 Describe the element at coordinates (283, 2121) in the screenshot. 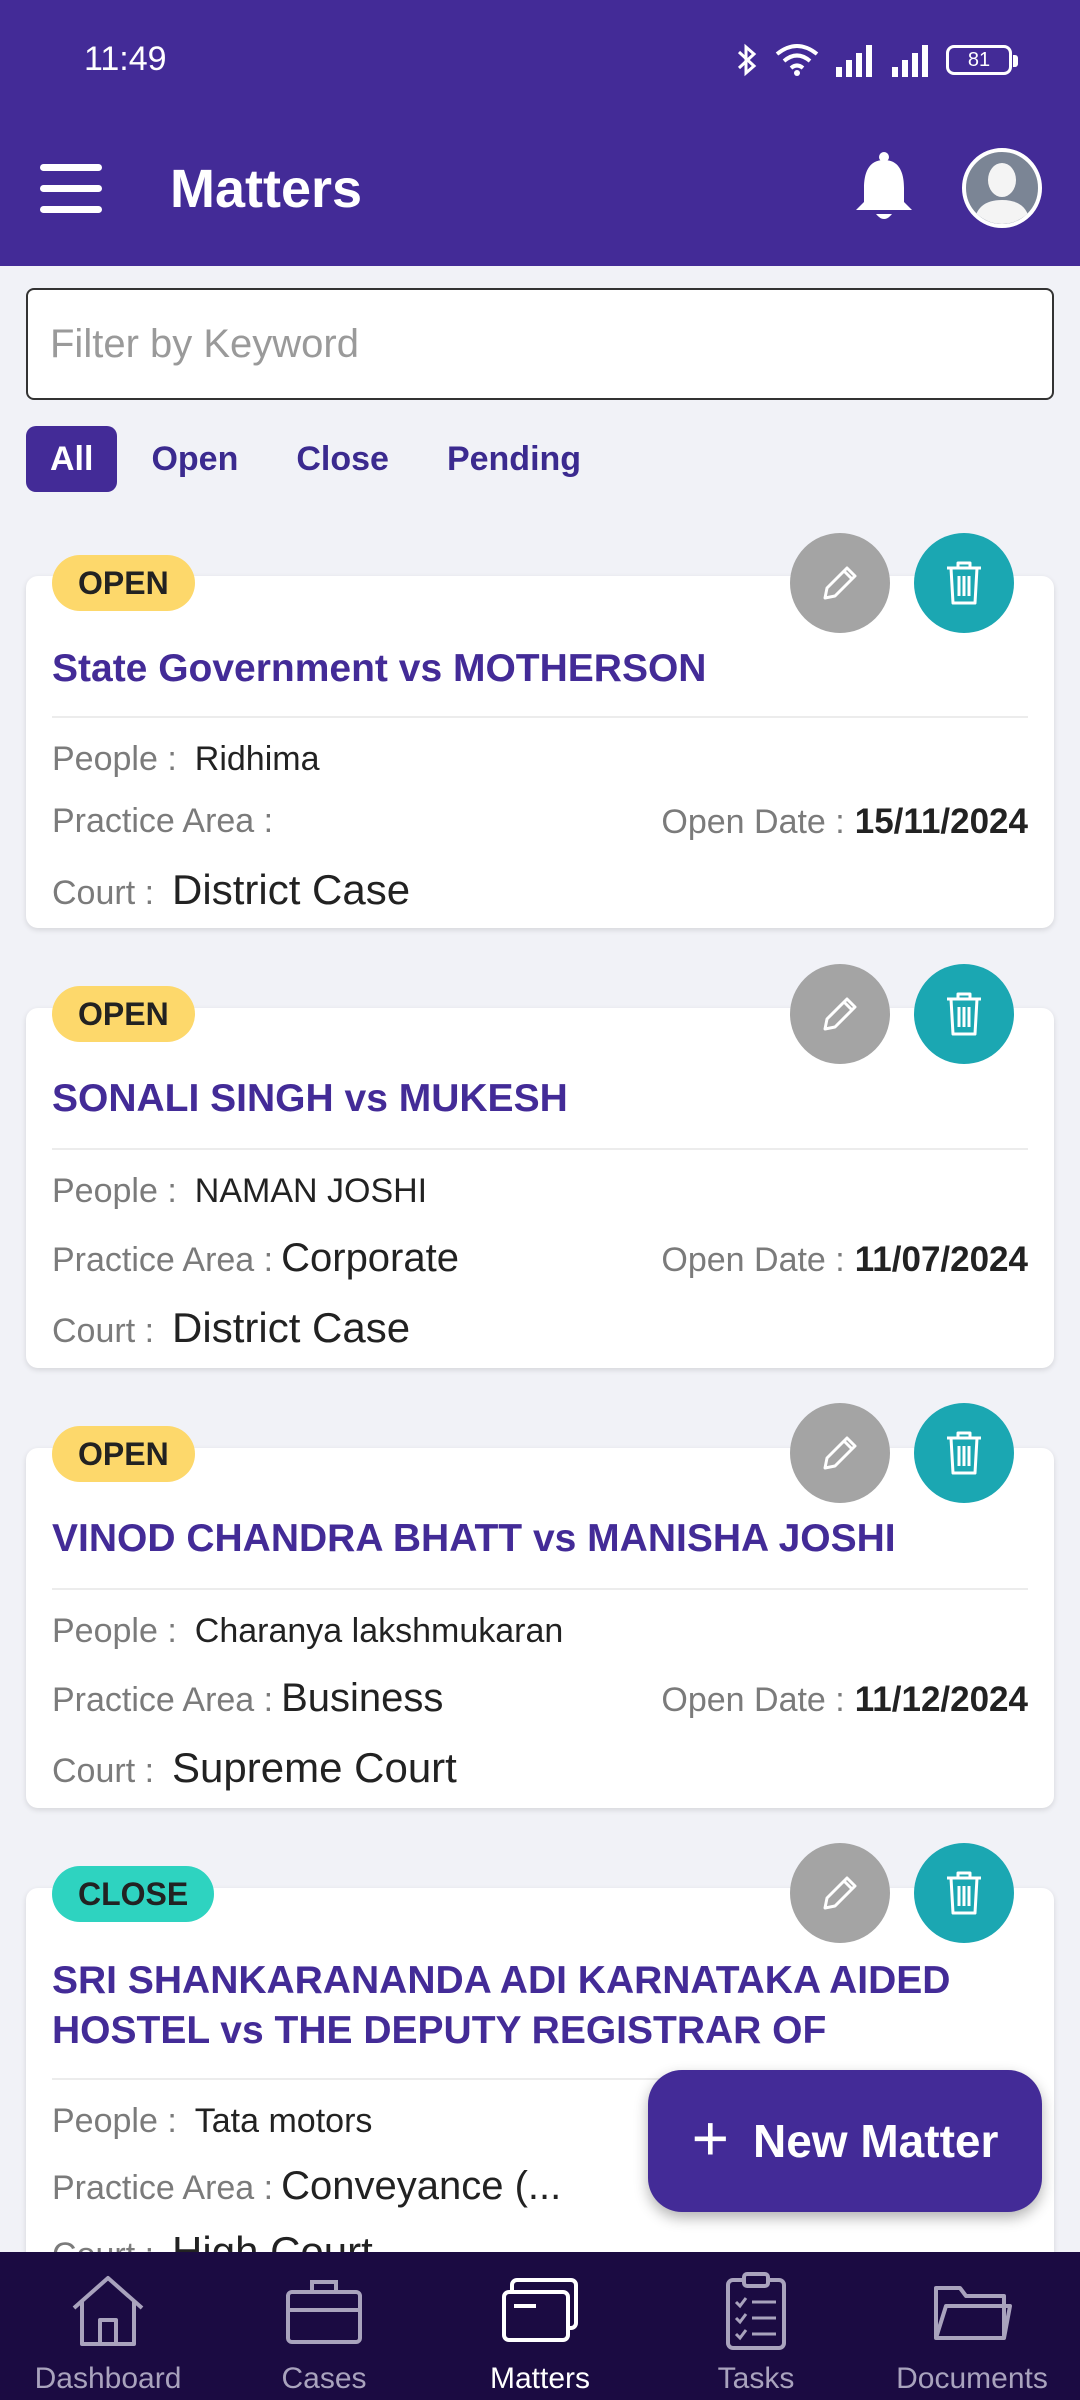

I see `people-value: Tata motors` at that location.